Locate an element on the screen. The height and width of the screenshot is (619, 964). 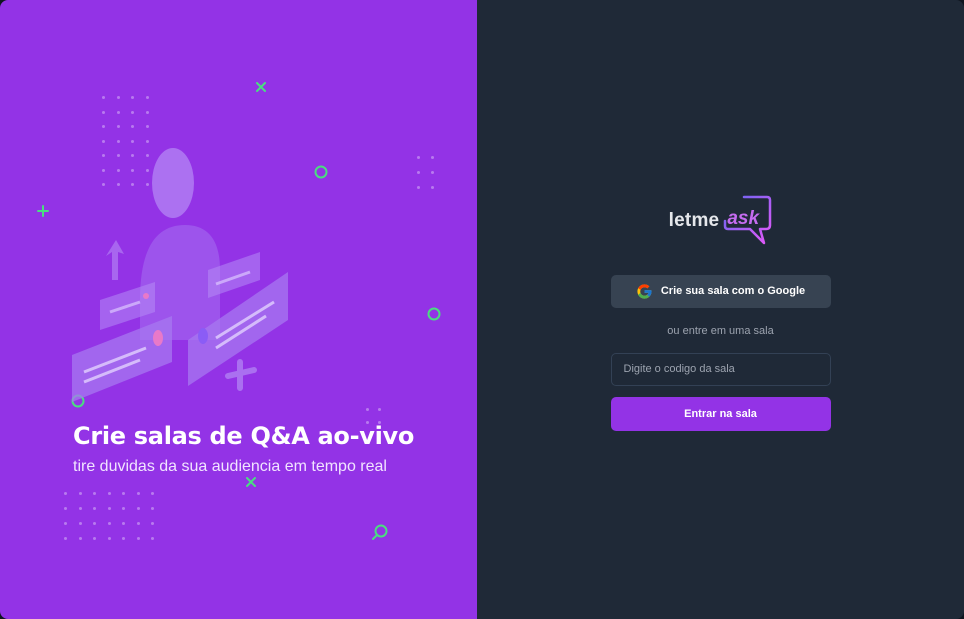
logo-ask: ask is located at coordinates (747, 221).